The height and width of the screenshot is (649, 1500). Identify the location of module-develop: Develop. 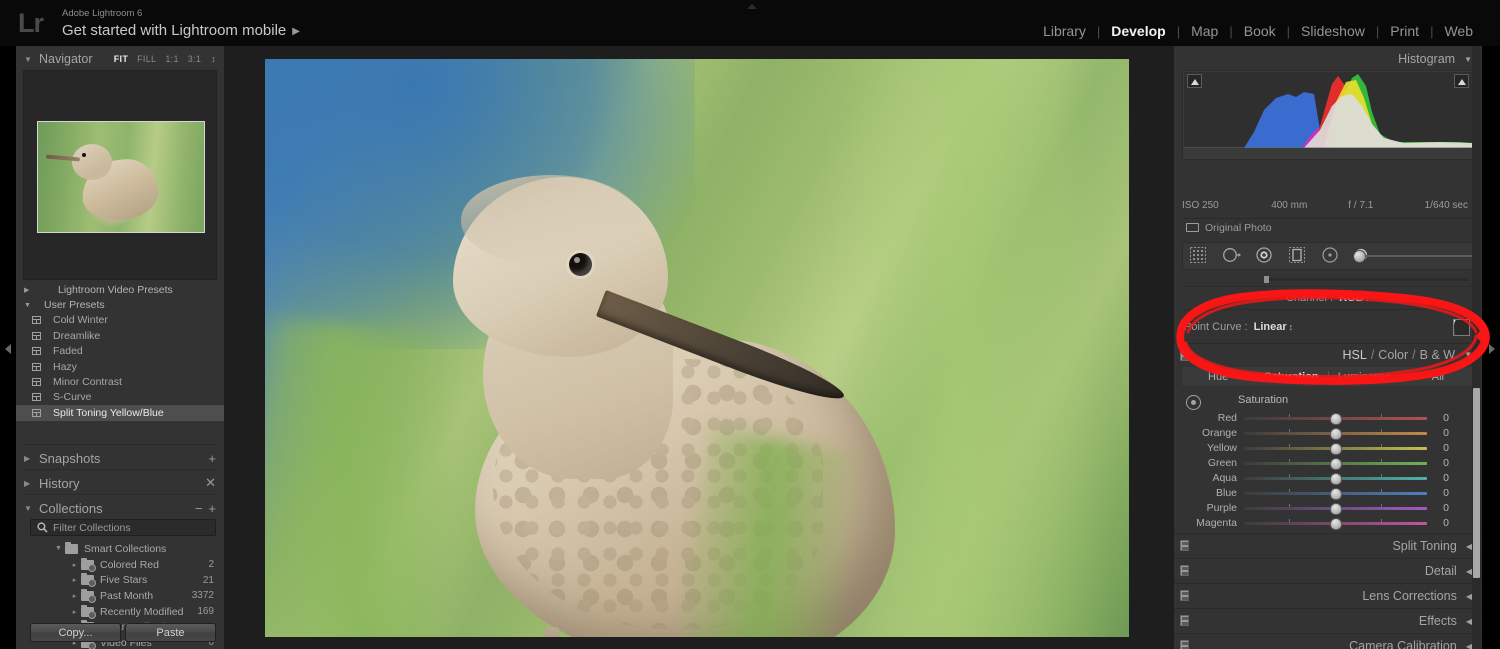
(1138, 31).